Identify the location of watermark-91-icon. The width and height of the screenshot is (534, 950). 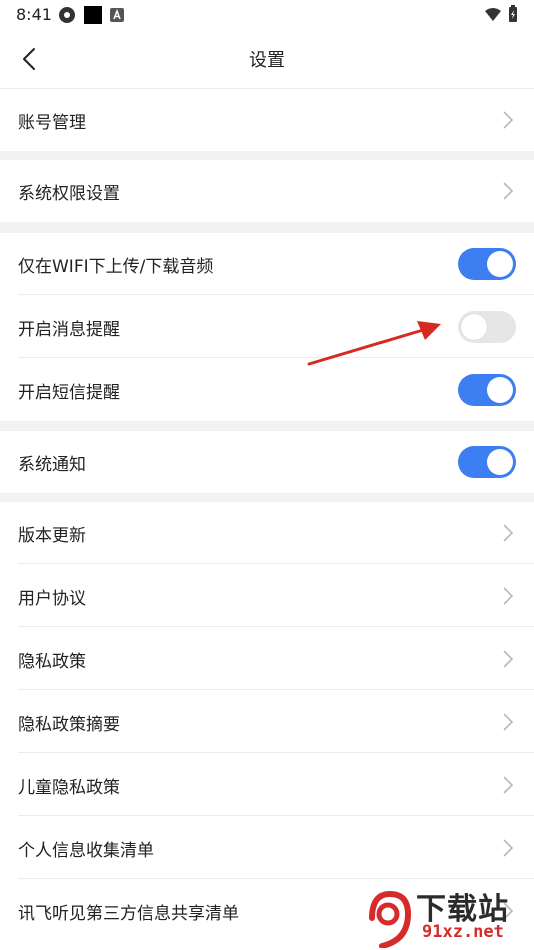
(390, 919).